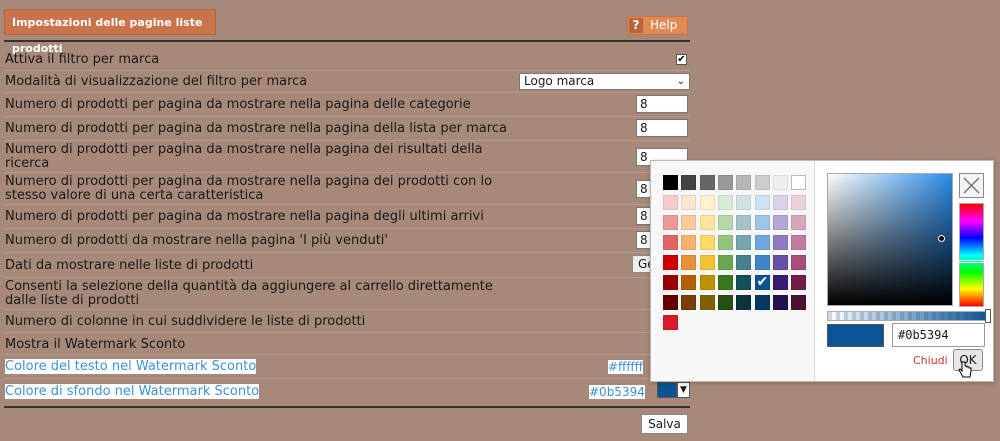 This screenshot has height=441, width=1000. I want to click on color-selector-dot, so click(941, 238).